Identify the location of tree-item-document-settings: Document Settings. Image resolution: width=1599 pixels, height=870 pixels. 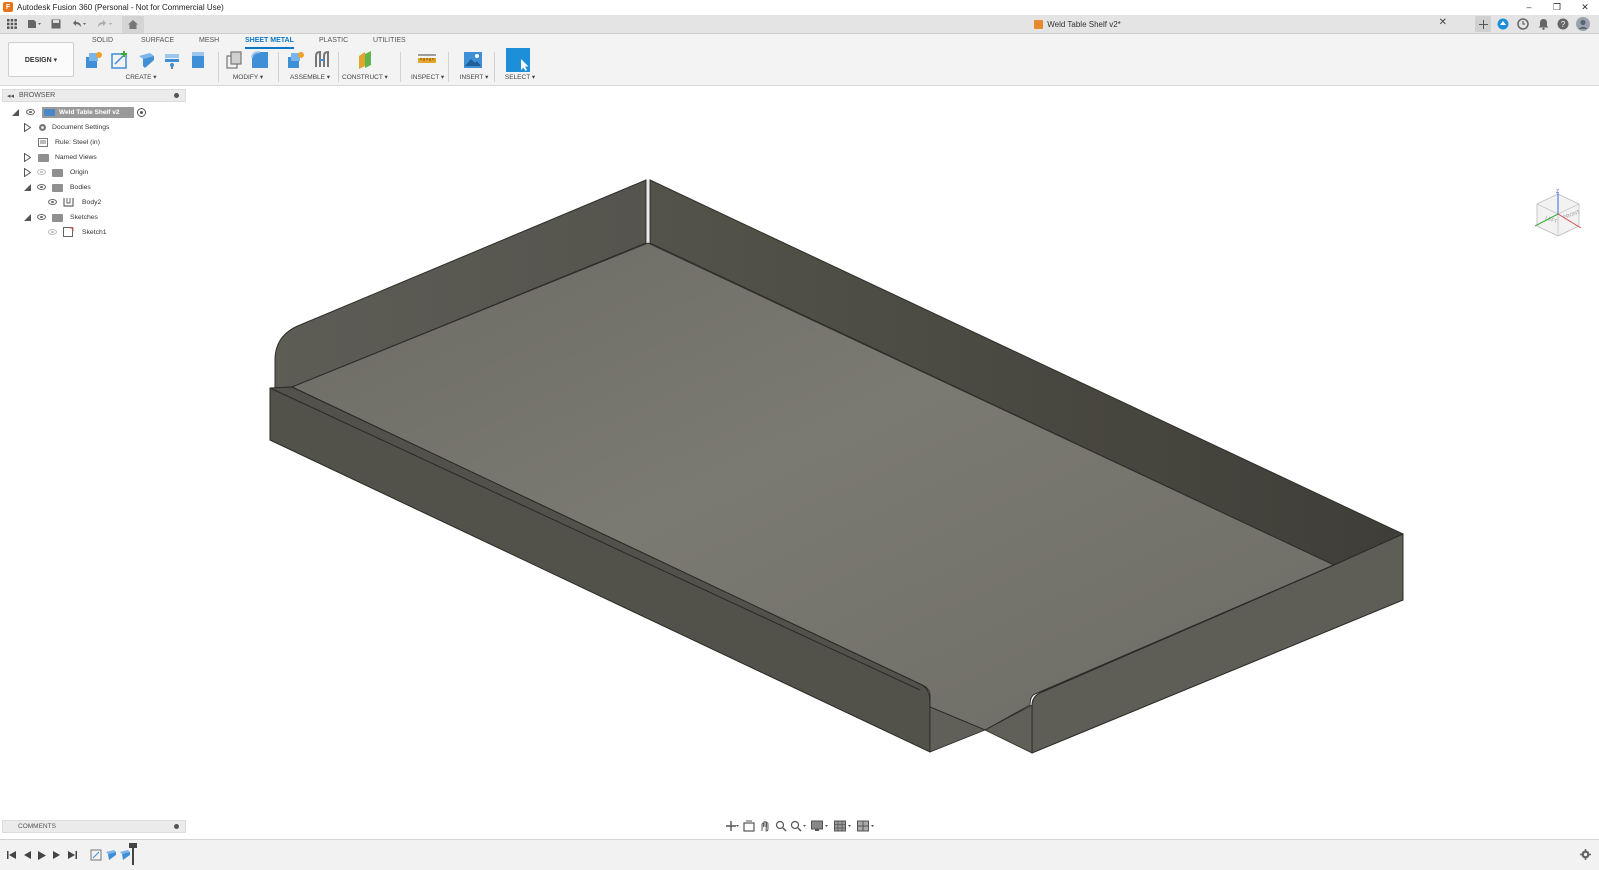
(94, 127).